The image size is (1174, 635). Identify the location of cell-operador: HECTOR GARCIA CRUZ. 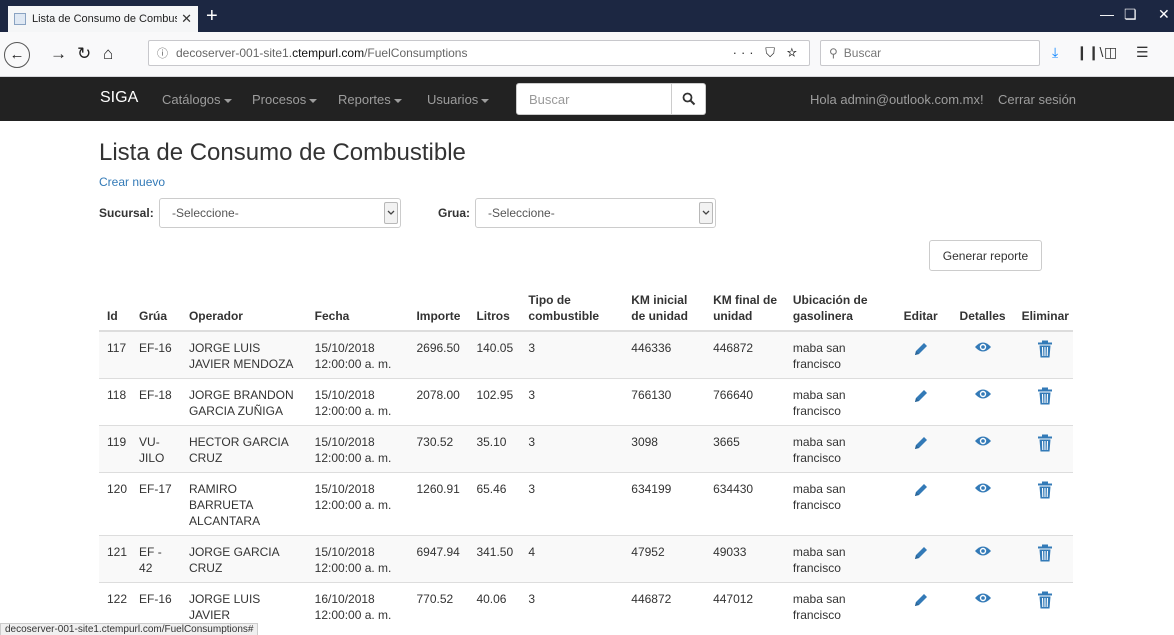
(243, 449).